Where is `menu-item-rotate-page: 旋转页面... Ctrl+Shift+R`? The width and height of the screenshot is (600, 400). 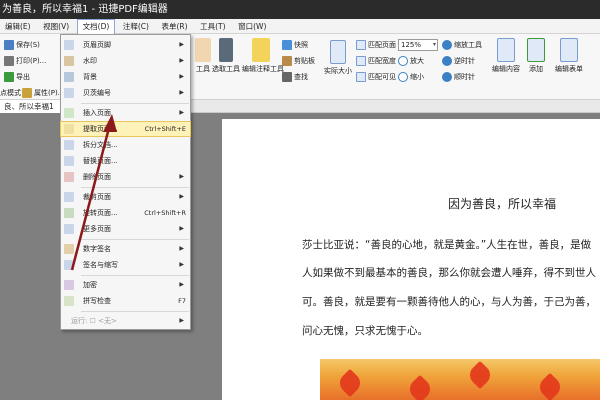
menu-item-rotate-page: 旋转页面... Ctrl+Shift+R is located at coordinates (125, 213).